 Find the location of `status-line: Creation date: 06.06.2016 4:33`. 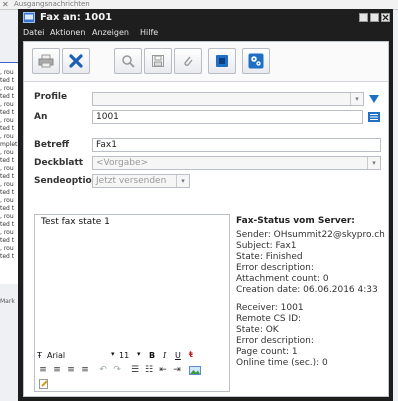

status-line: Creation date: 06.06.2016 4:33 is located at coordinates (307, 290).